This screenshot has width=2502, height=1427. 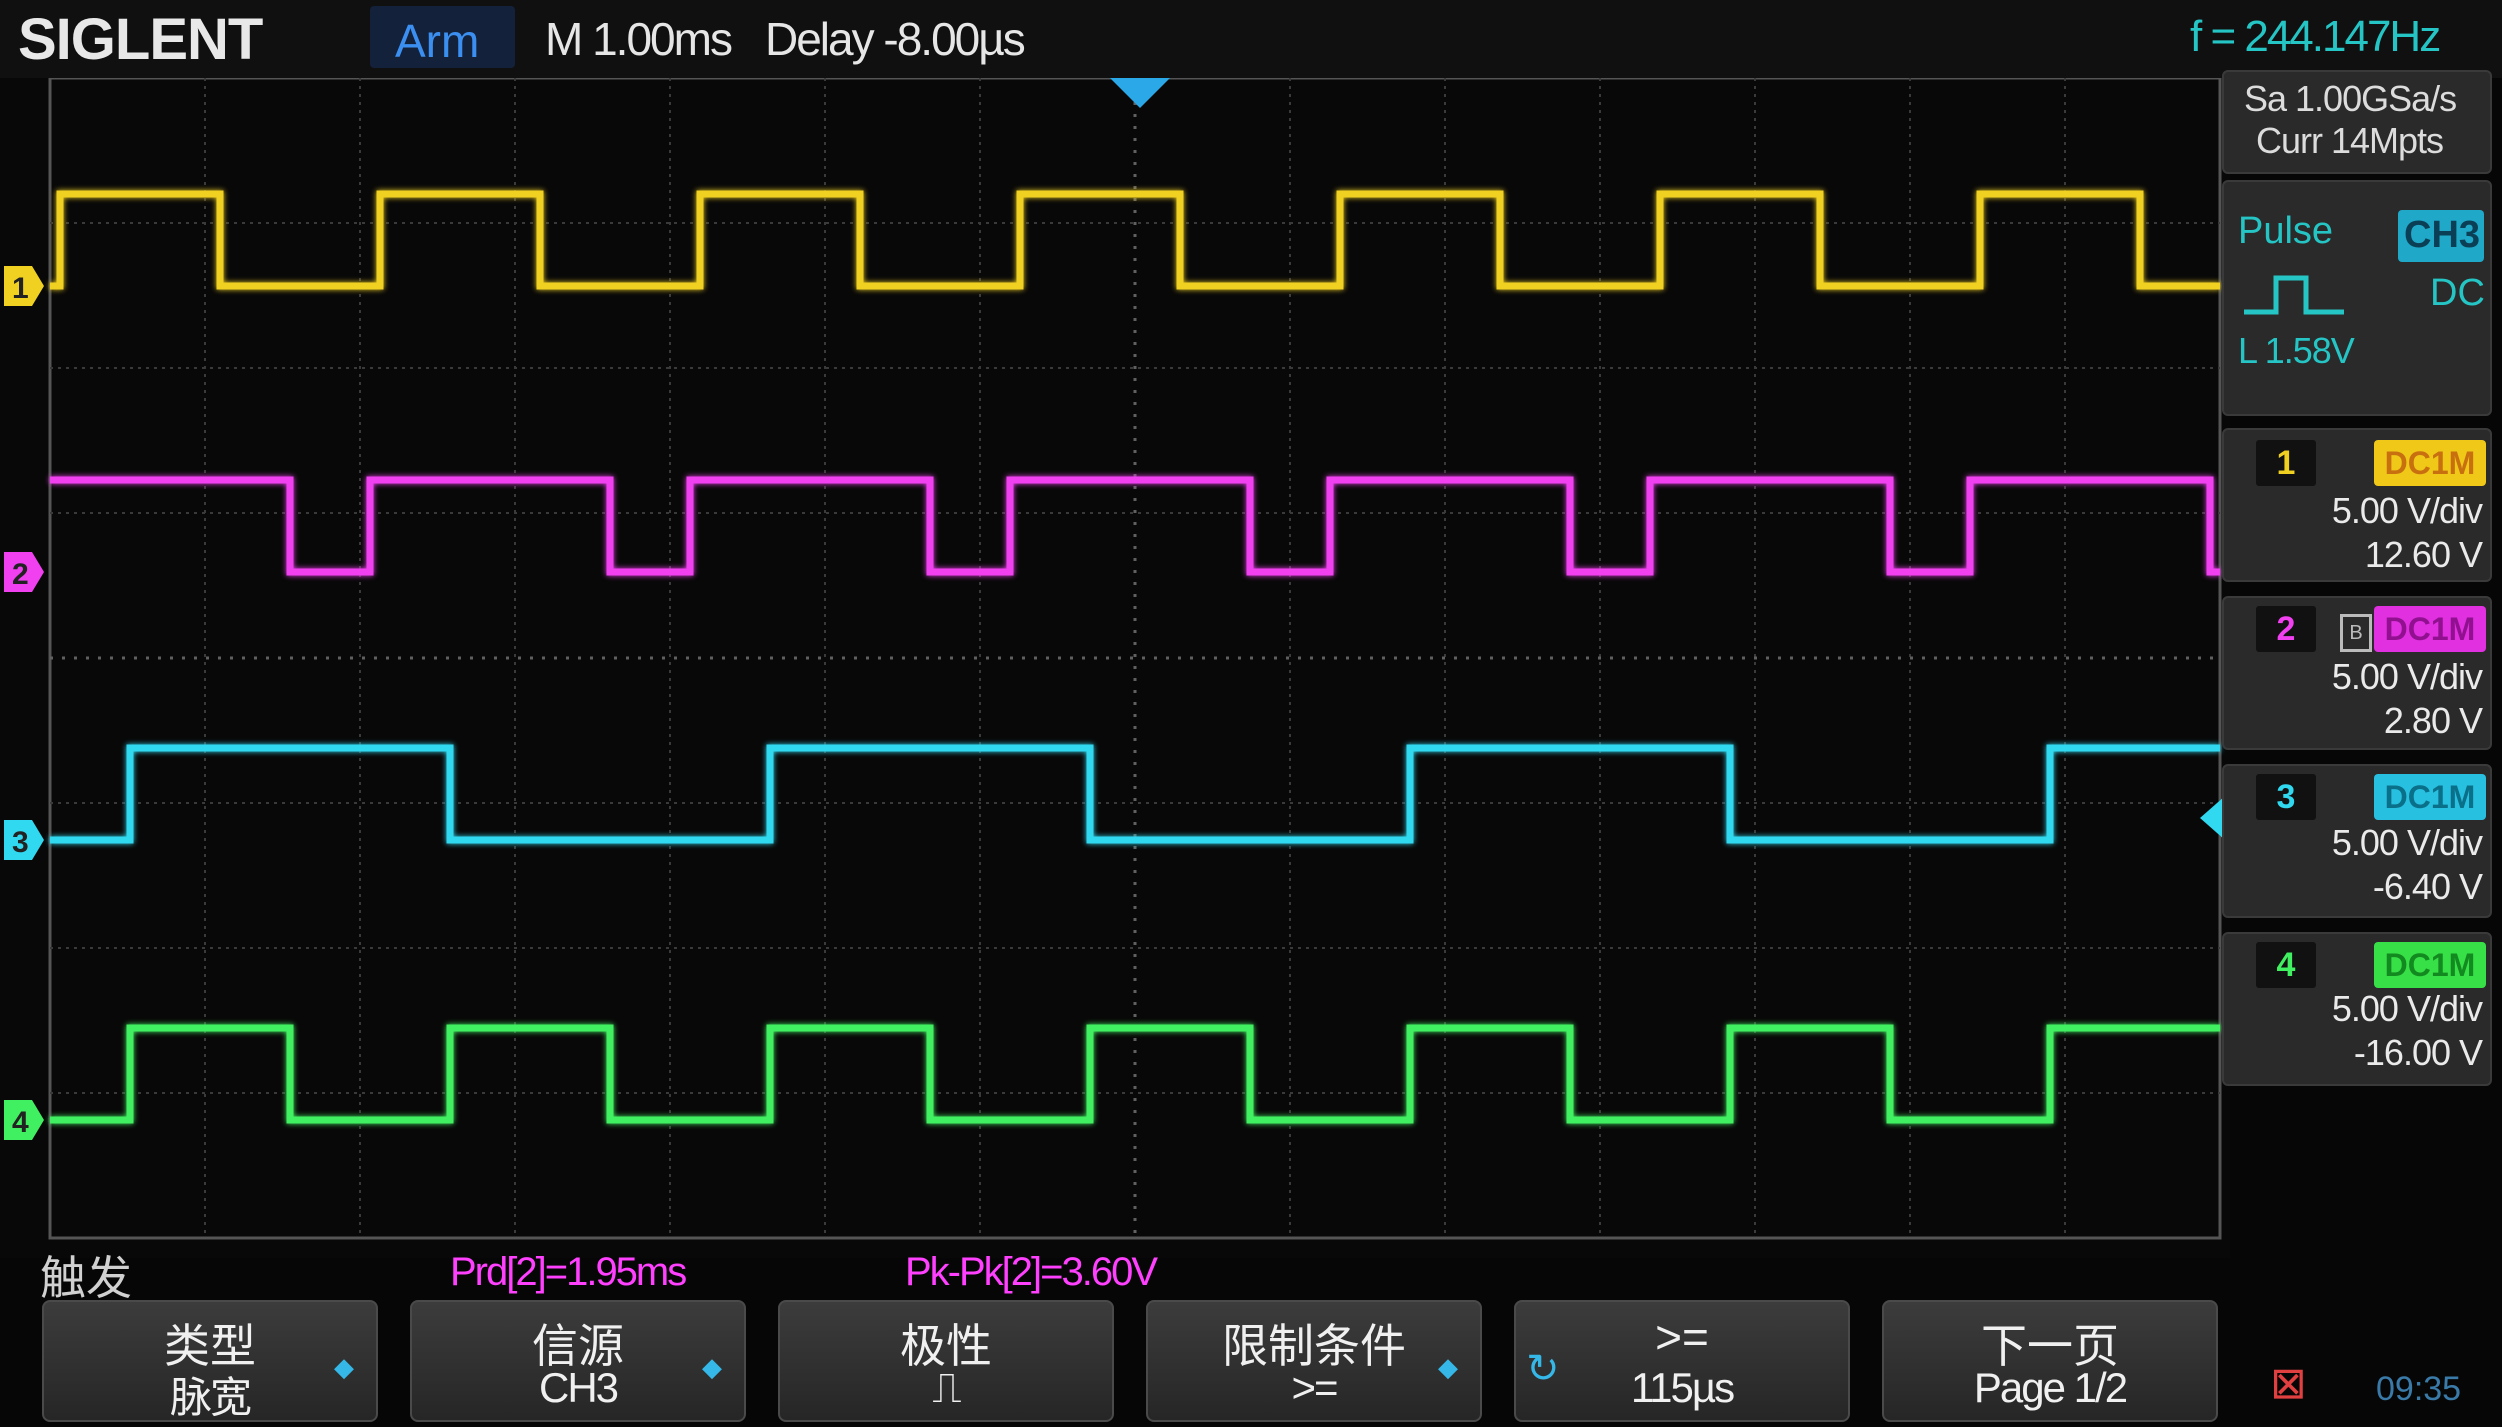 What do you see at coordinates (1682, 1387) in the screenshot?
I see `softkey-width-time: 115µs` at bounding box center [1682, 1387].